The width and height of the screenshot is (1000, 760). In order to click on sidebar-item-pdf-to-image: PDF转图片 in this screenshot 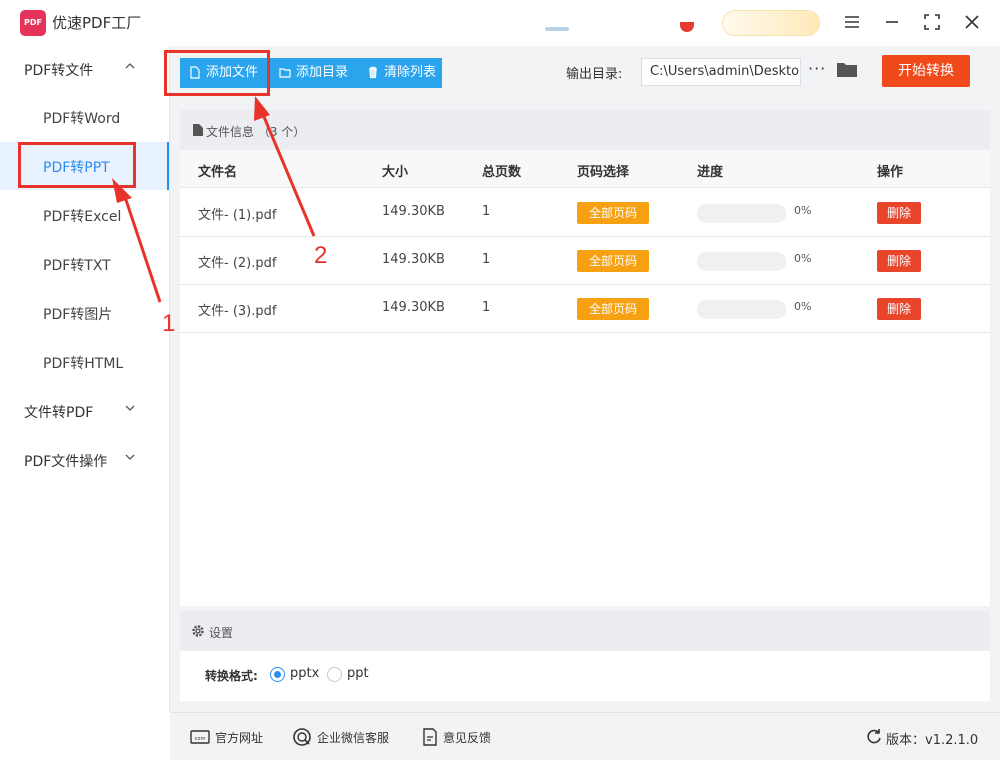, I will do `click(84, 313)`.